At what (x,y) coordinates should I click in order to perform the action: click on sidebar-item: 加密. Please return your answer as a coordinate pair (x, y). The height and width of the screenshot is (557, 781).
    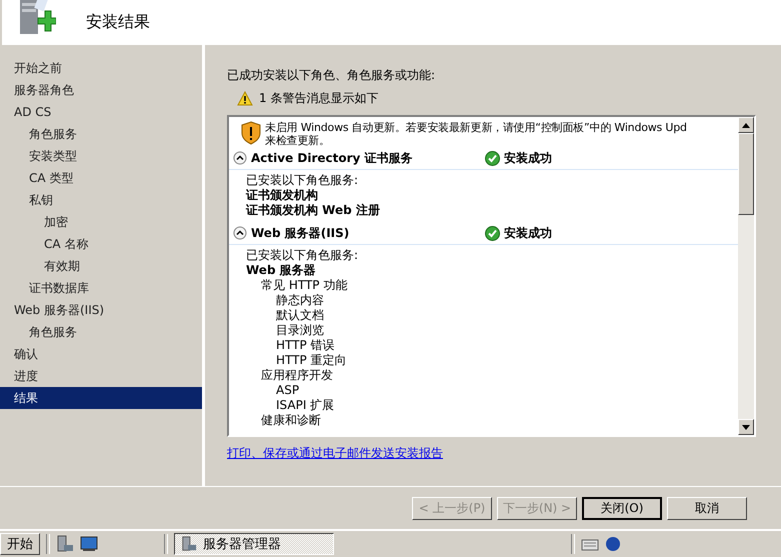
    Looking at the image, I should click on (101, 222).